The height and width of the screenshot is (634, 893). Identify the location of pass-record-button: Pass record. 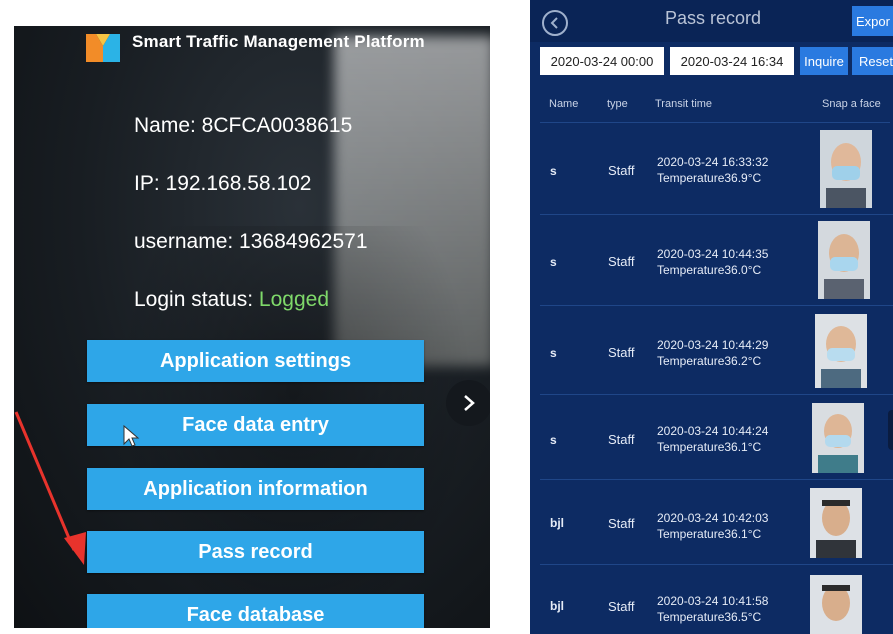
(255, 552).